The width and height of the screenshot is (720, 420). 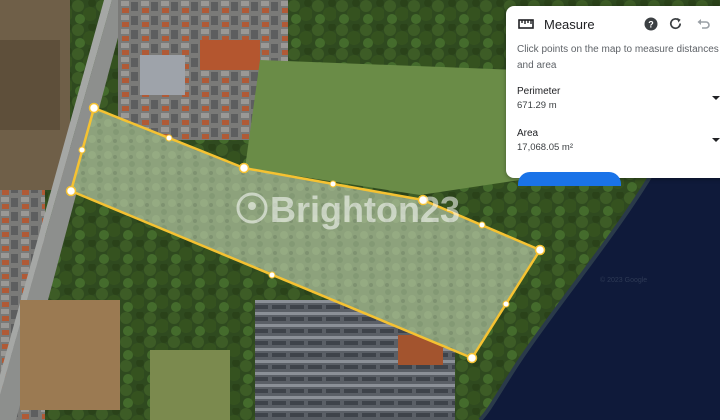 What do you see at coordinates (716, 98) in the screenshot?
I see `perimeter-dropdown-icon` at bounding box center [716, 98].